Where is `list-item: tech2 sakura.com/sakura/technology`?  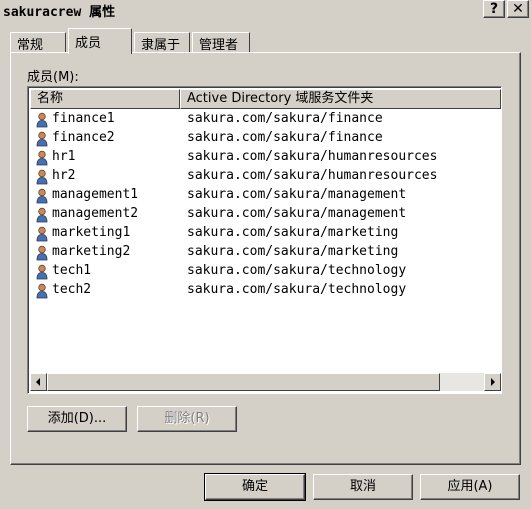
list-item: tech2 sakura.com/sakura/technology is located at coordinates (265, 291).